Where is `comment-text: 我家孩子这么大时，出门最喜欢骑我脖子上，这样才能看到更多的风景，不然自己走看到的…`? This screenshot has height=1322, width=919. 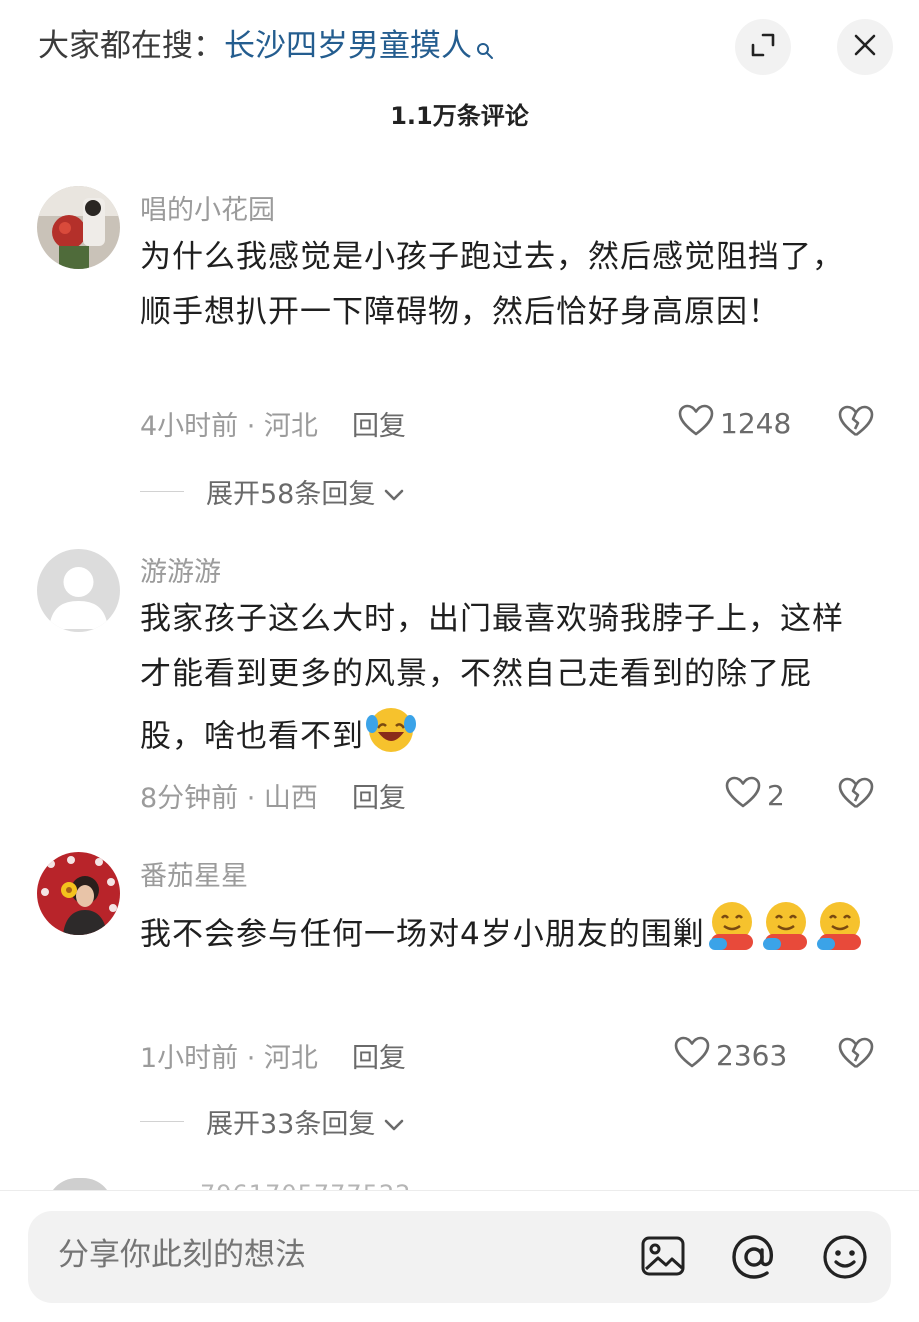
comment-text: 我家孩子这么大时，出门最喜欢骑我脖子上，这样才能看到更多的风景，不然自己走看到的… is located at coordinates (507, 683).